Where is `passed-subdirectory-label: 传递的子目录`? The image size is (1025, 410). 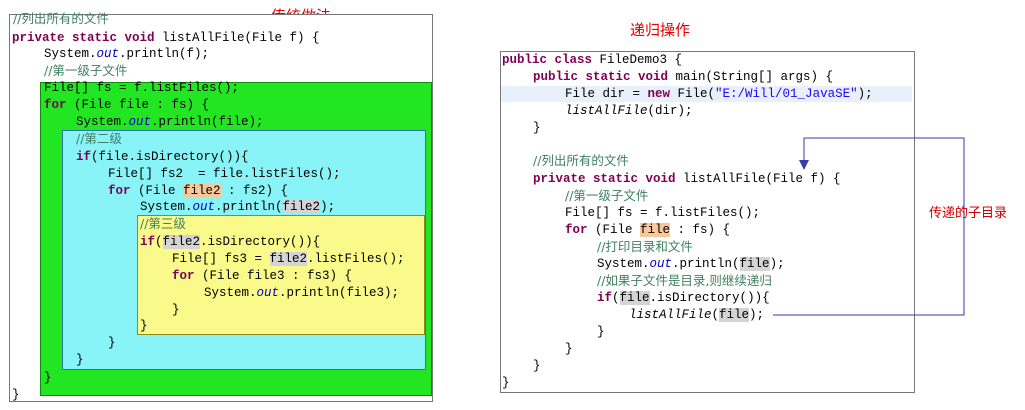
passed-subdirectory-label: 传递的子目录 is located at coordinates (968, 213).